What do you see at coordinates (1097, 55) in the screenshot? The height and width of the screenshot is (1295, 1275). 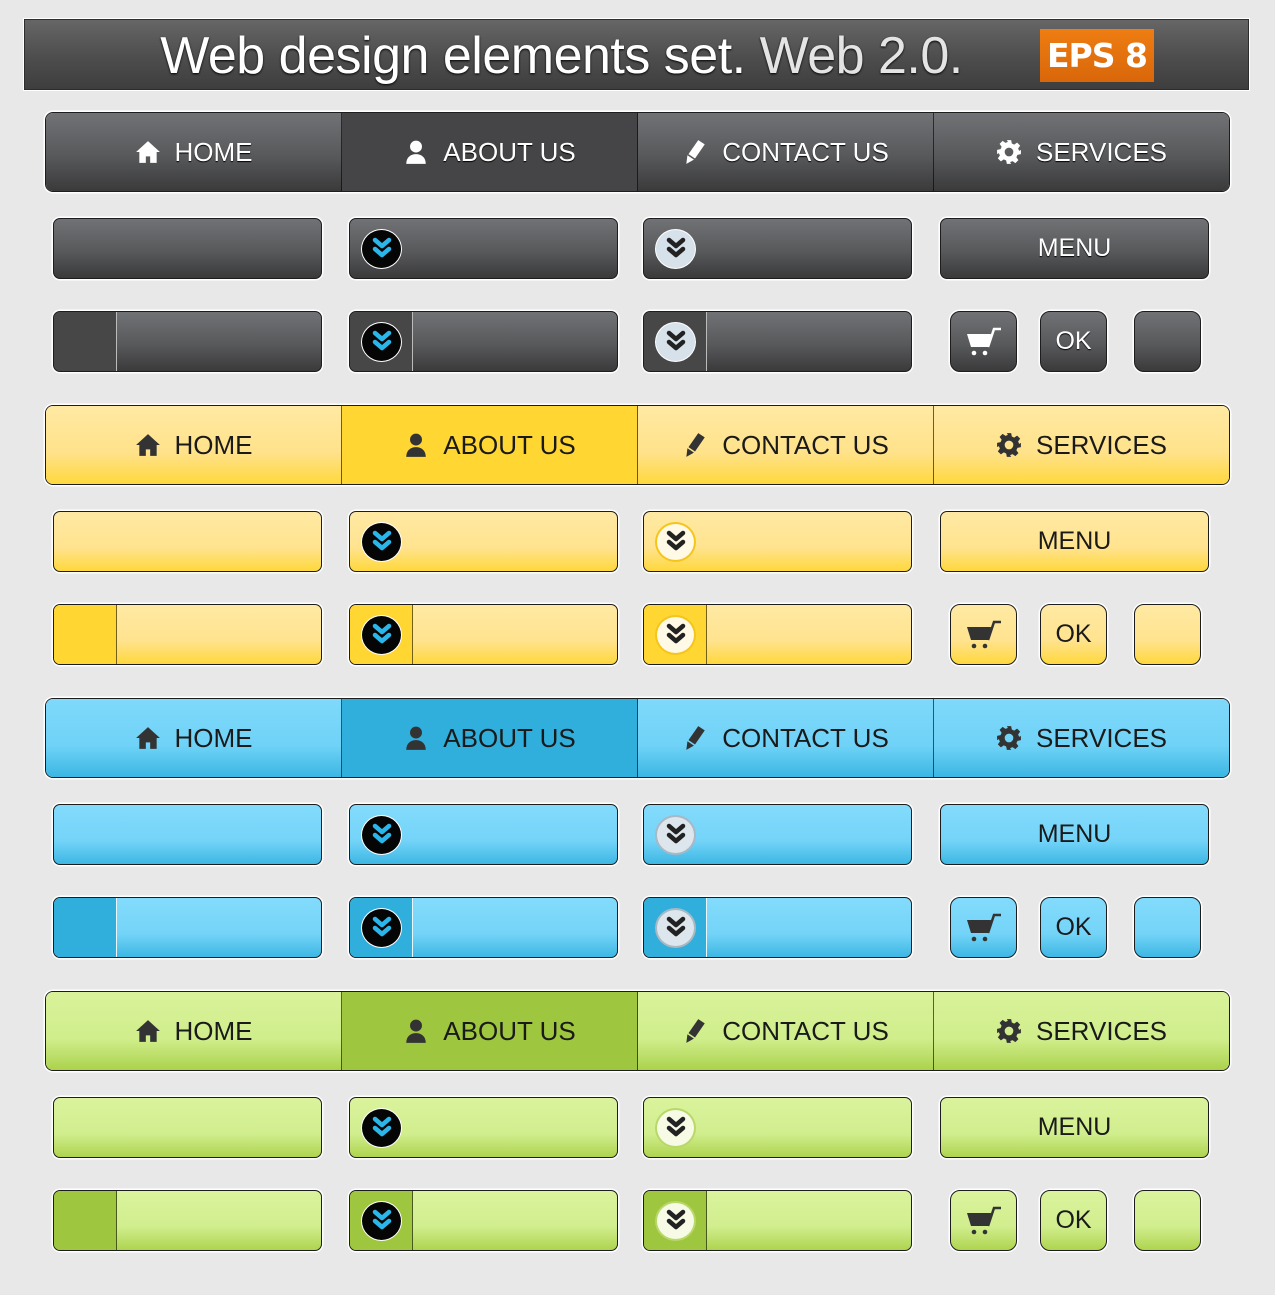 I see `eps-badge: EPS 8` at bounding box center [1097, 55].